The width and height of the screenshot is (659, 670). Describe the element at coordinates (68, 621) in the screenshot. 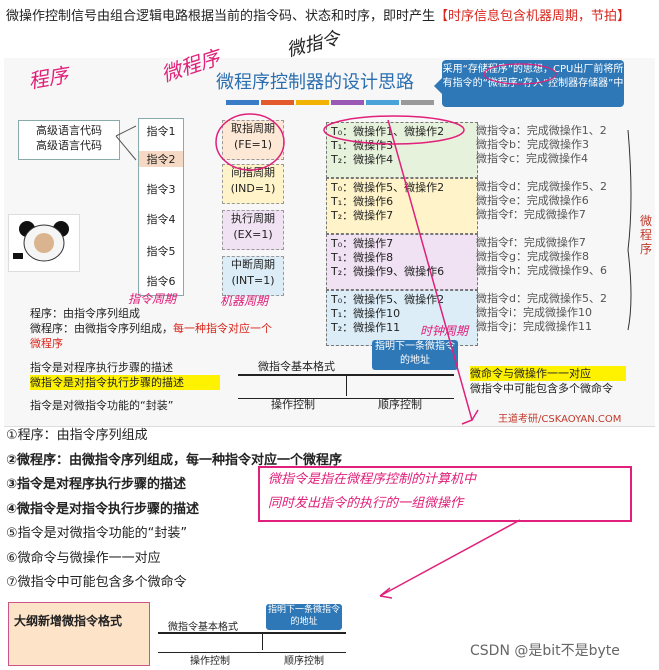

I see `syllabus-title: 大纲新增微指令格式` at that location.